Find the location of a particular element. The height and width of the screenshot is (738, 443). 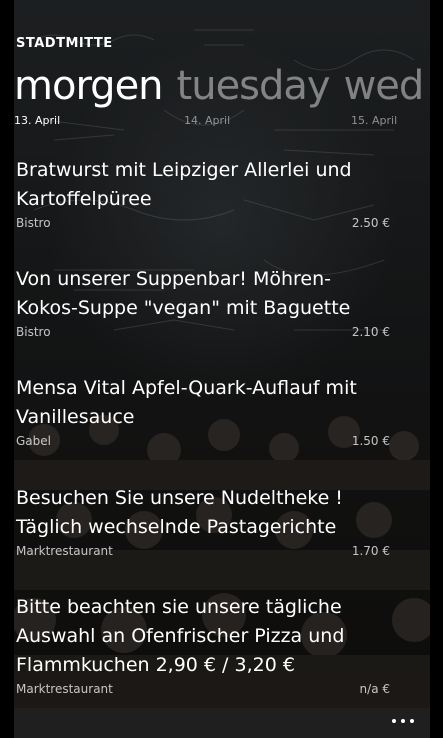

menu-item-name-line: Täglich wechselnde Pastagerichte is located at coordinates (176, 527).